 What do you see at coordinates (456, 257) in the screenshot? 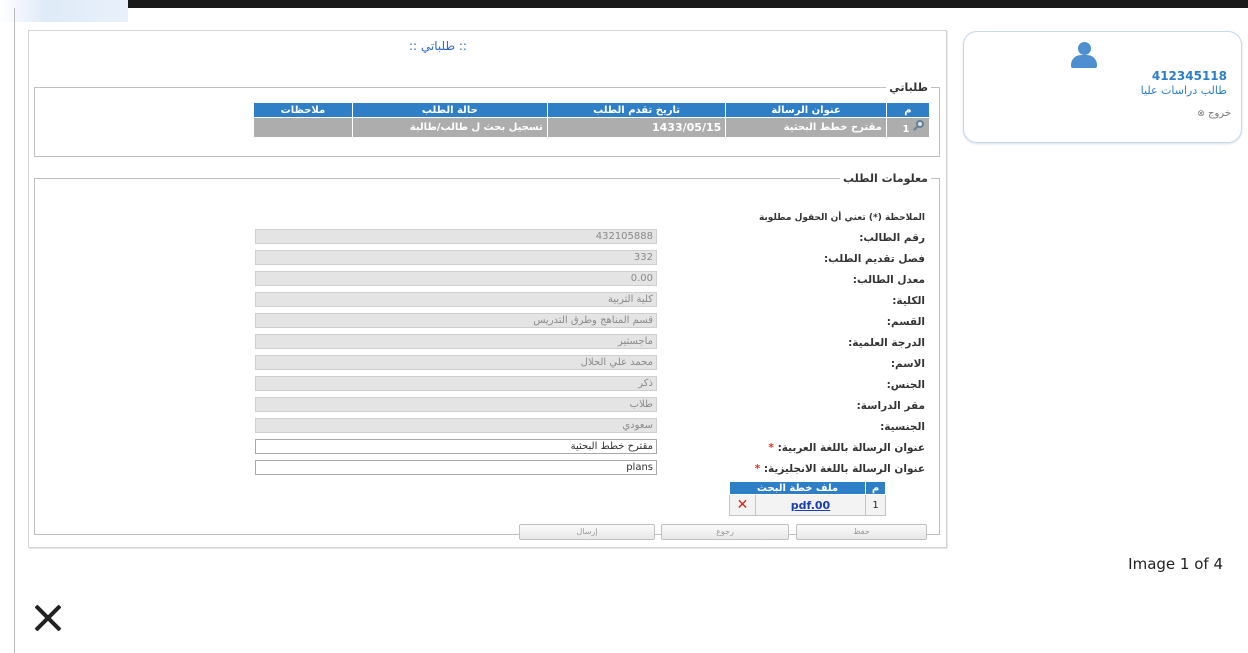
I see `semester-field` at bounding box center [456, 257].